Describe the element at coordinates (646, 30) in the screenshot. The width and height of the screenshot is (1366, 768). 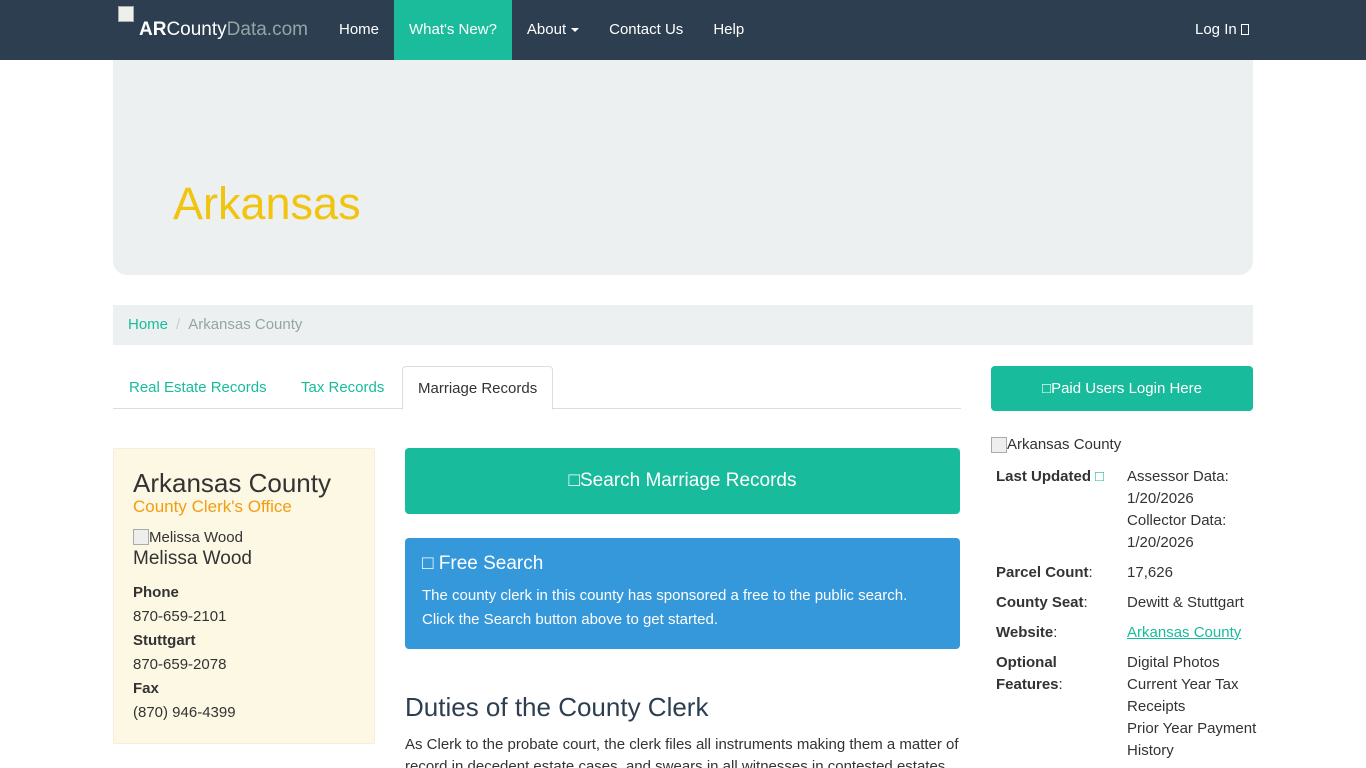
I see `nav-contact-us: Contact Us` at that location.